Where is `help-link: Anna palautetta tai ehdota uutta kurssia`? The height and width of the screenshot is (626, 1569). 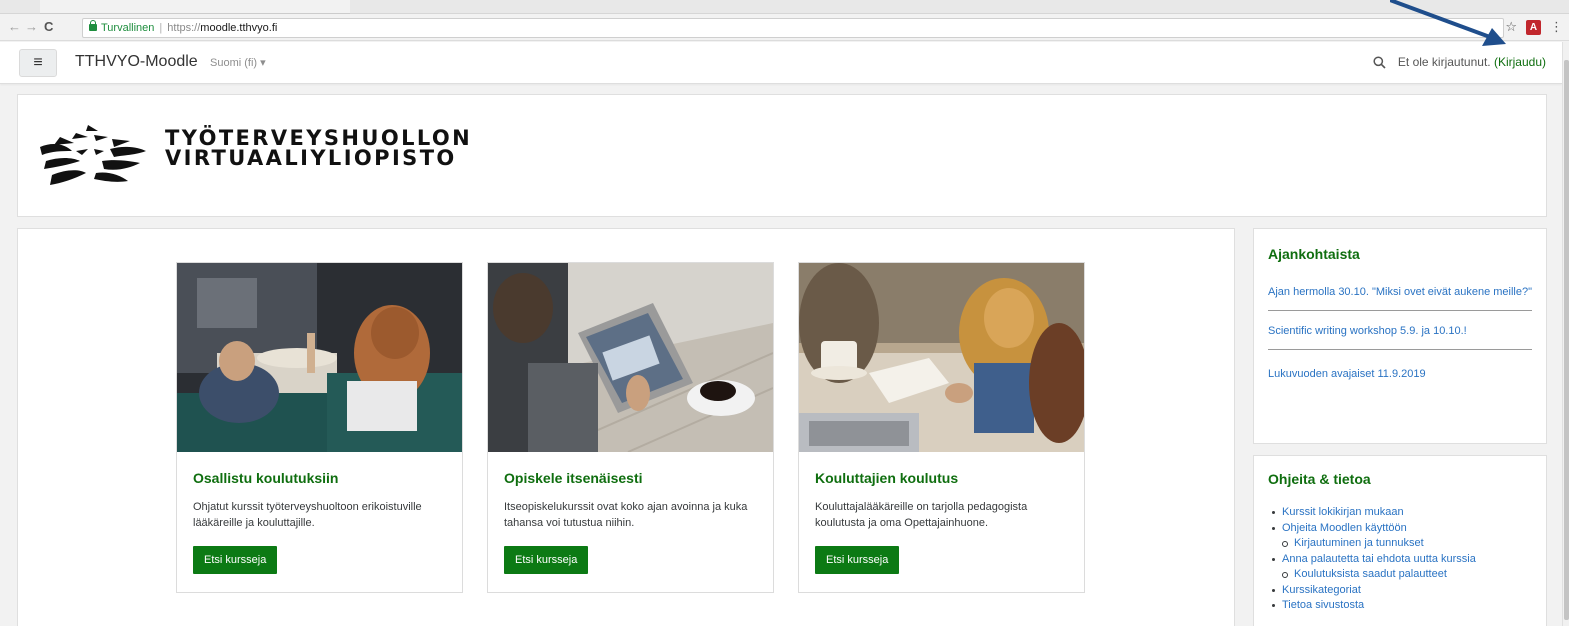 help-link: Anna palautetta tai ehdota uutta kurssia is located at coordinates (1400, 560).